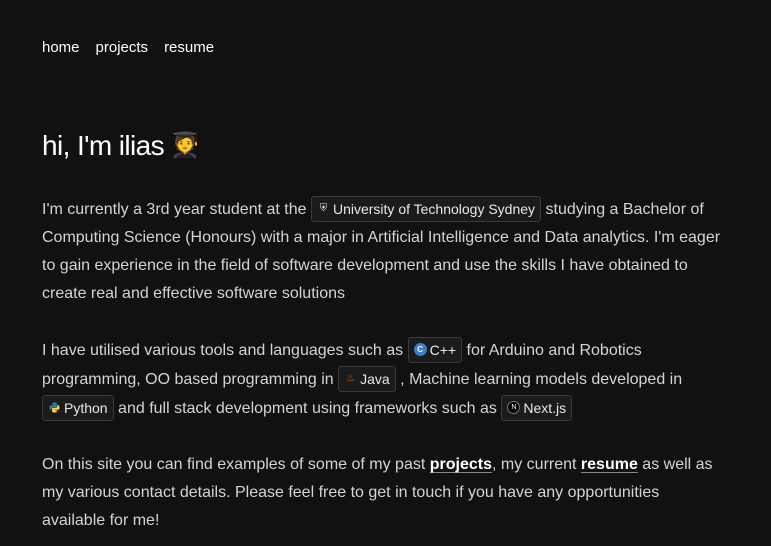 This screenshot has height=546, width=771. Describe the element at coordinates (609, 464) in the screenshot. I see `resume-link: resume` at that location.